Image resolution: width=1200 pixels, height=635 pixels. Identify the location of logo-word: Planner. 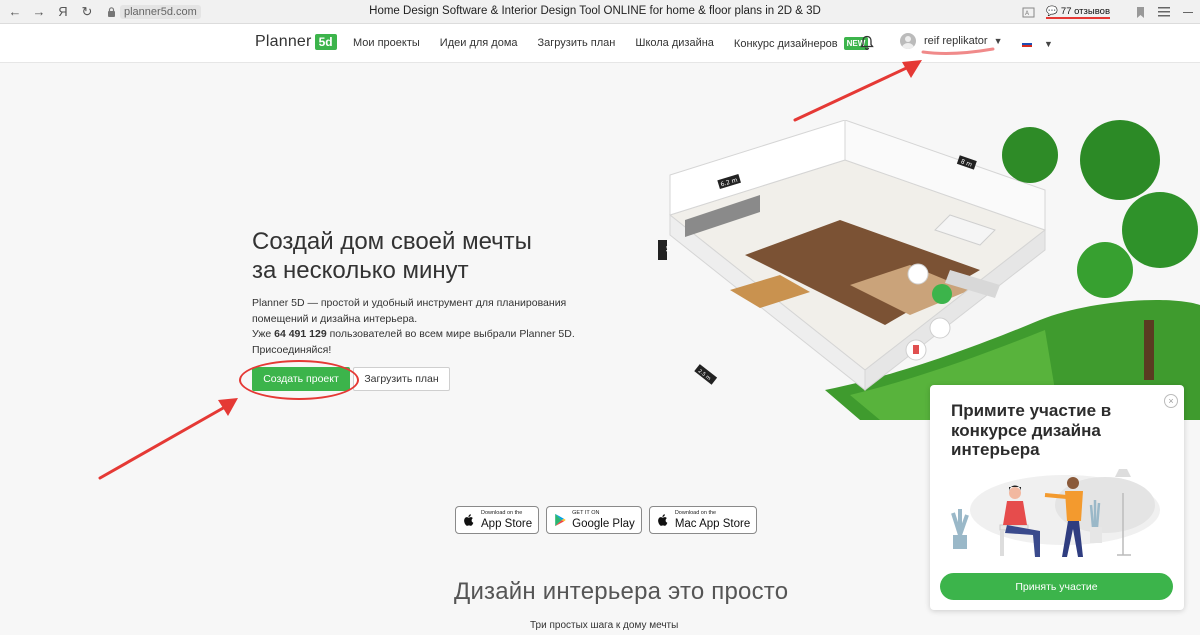
(283, 41).